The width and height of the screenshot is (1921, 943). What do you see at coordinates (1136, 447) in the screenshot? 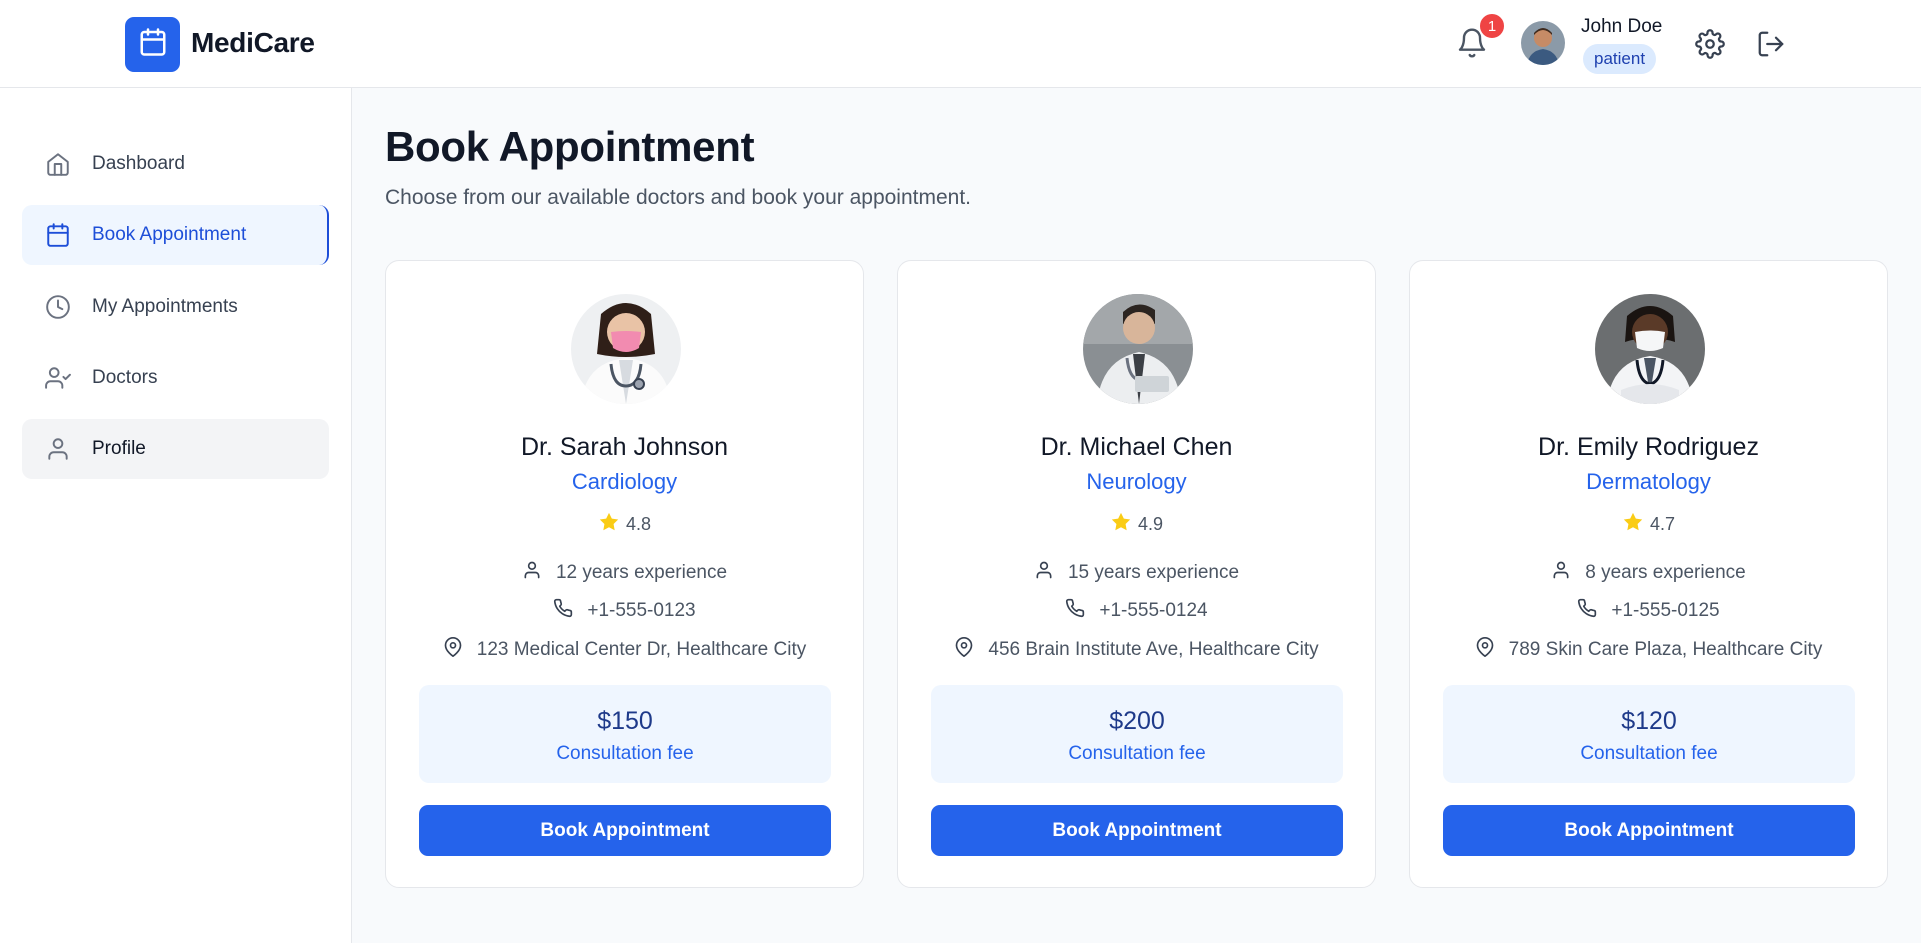
I see `doctor-name: Dr. Michael Chen` at bounding box center [1136, 447].